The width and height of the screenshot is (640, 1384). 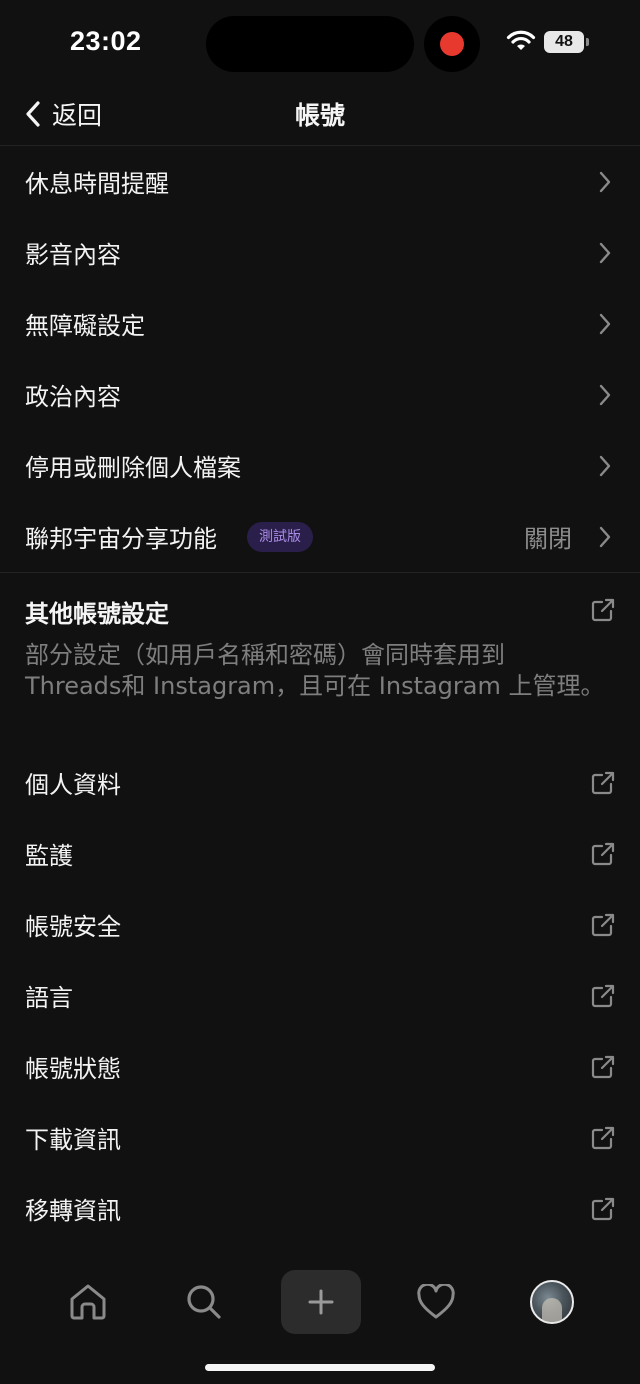 What do you see at coordinates (320, 323) in the screenshot?
I see `settings-item-accessibility: 無障礙設定` at bounding box center [320, 323].